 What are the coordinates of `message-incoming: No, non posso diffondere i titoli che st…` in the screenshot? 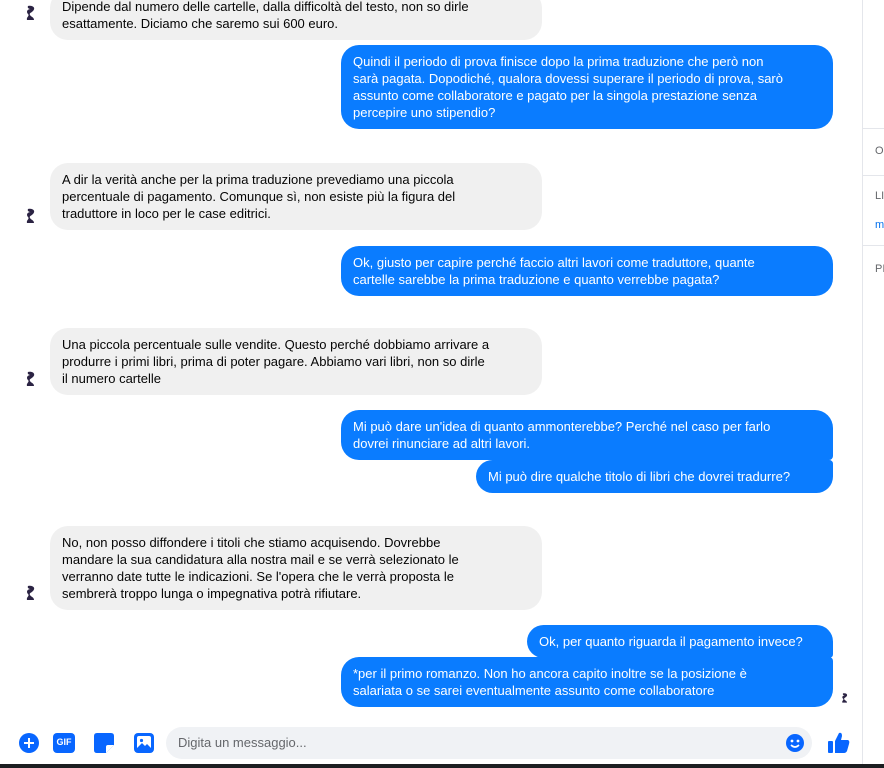 It's located at (296, 568).